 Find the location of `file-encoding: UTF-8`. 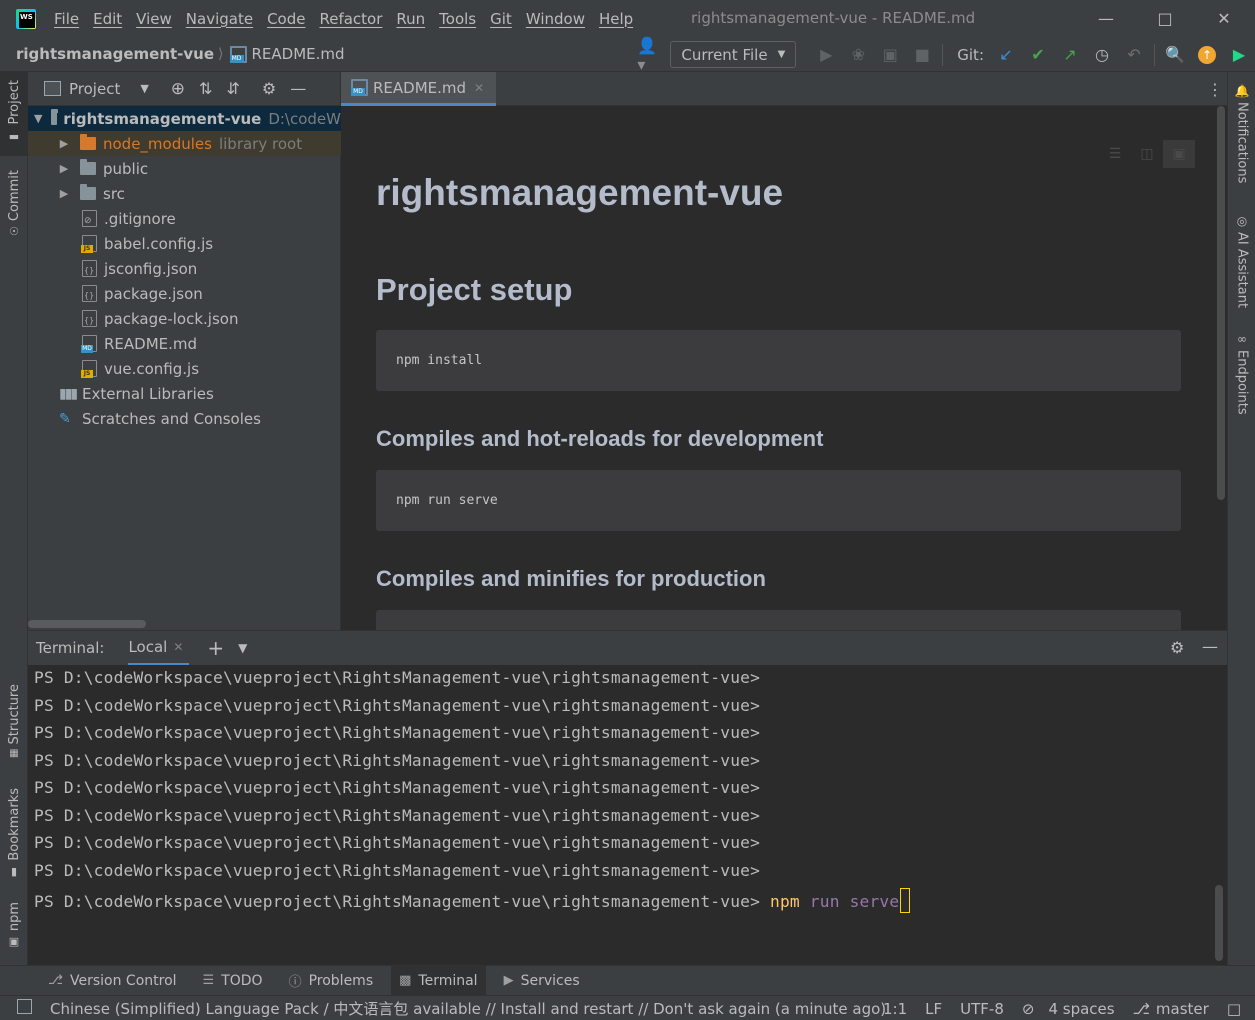

file-encoding: UTF-8 is located at coordinates (982, 1009).